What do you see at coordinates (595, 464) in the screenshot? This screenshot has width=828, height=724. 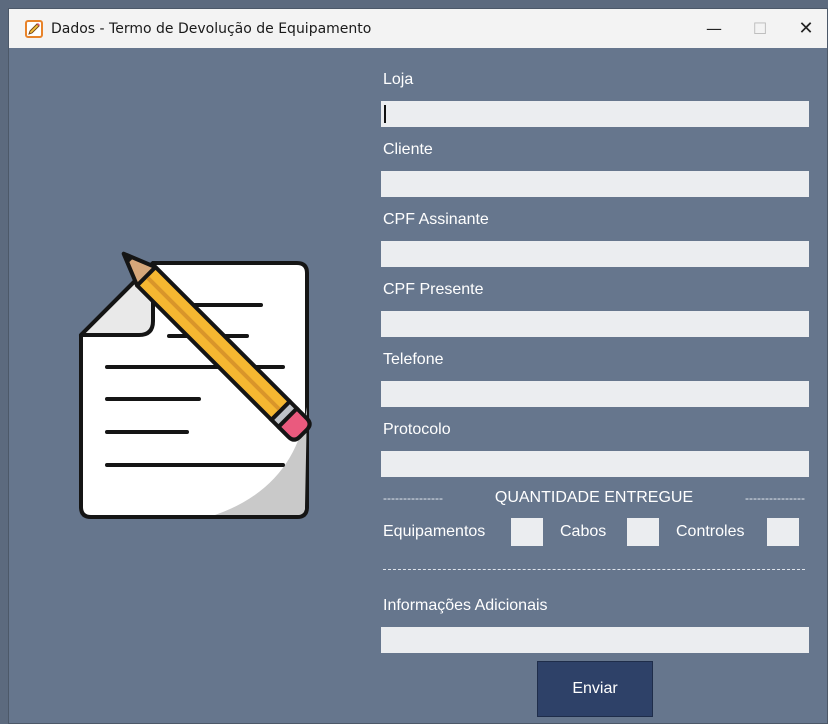 I see `protocolo-input` at bounding box center [595, 464].